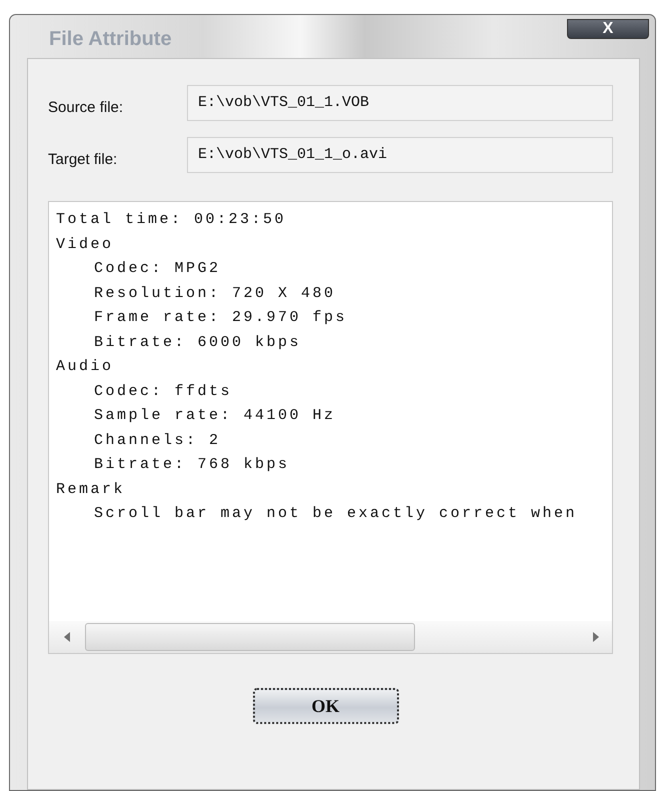 The image size is (662, 791). I want to click on info-line: Bitrate: 768 kbps, so click(192, 465).